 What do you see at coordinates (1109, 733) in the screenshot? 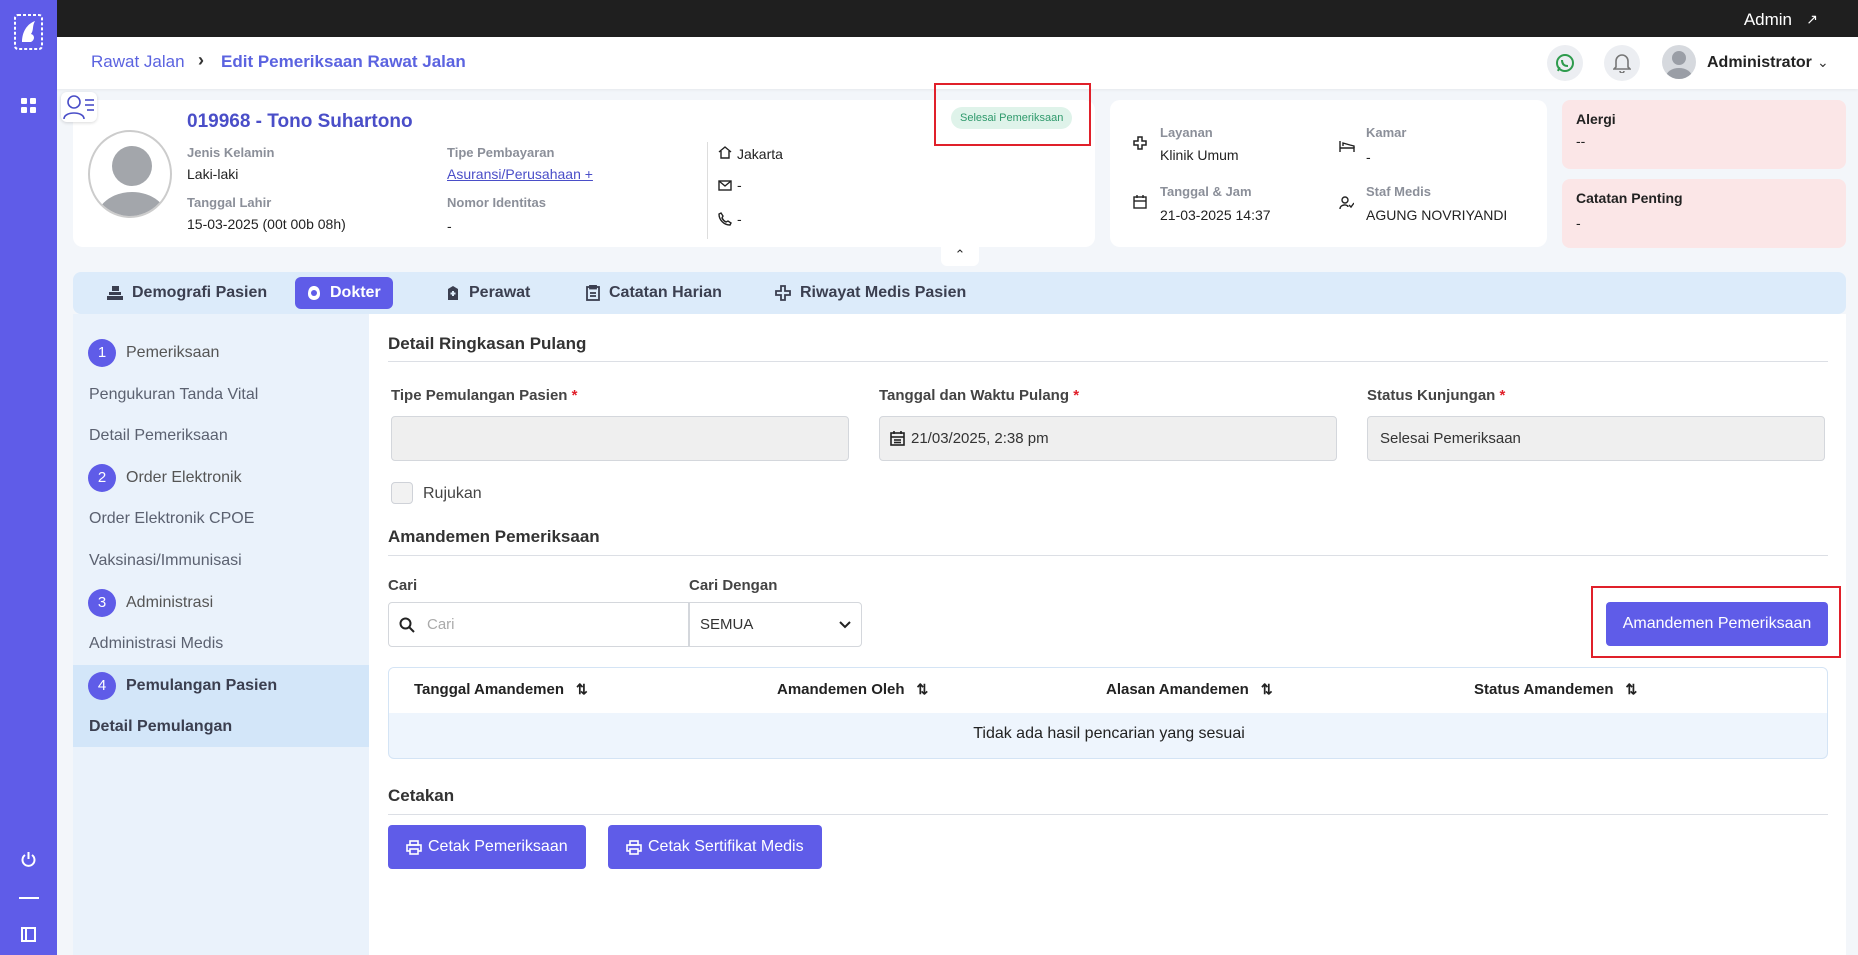
I see `table-empty-message: Tidak ada hasil pencarian yang sesuai` at bounding box center [1109, 733].